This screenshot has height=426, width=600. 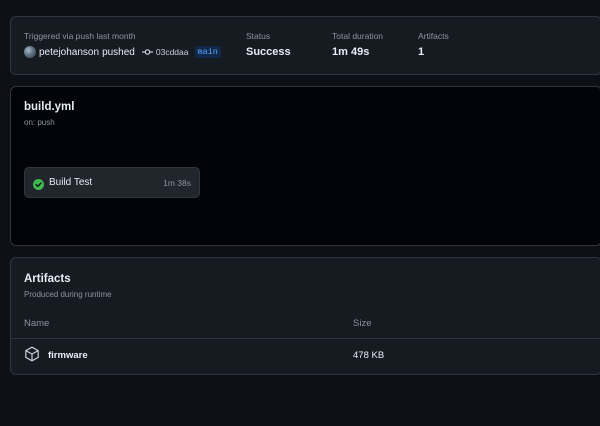 What do you see at coordinates (71, 182) in the screenshot?
I see `job-name: Build Test` at bounding box center [71, 182].